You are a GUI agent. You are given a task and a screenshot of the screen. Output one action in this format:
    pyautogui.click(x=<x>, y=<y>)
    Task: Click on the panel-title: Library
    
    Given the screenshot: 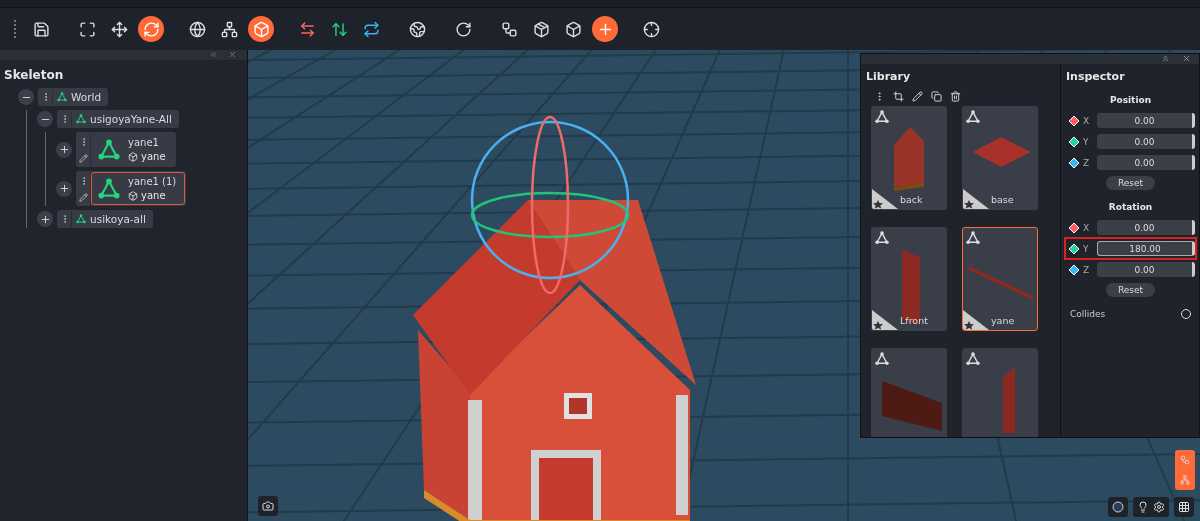 What is the action you would take?
    pyautogui.click(x=889, y=76)
    